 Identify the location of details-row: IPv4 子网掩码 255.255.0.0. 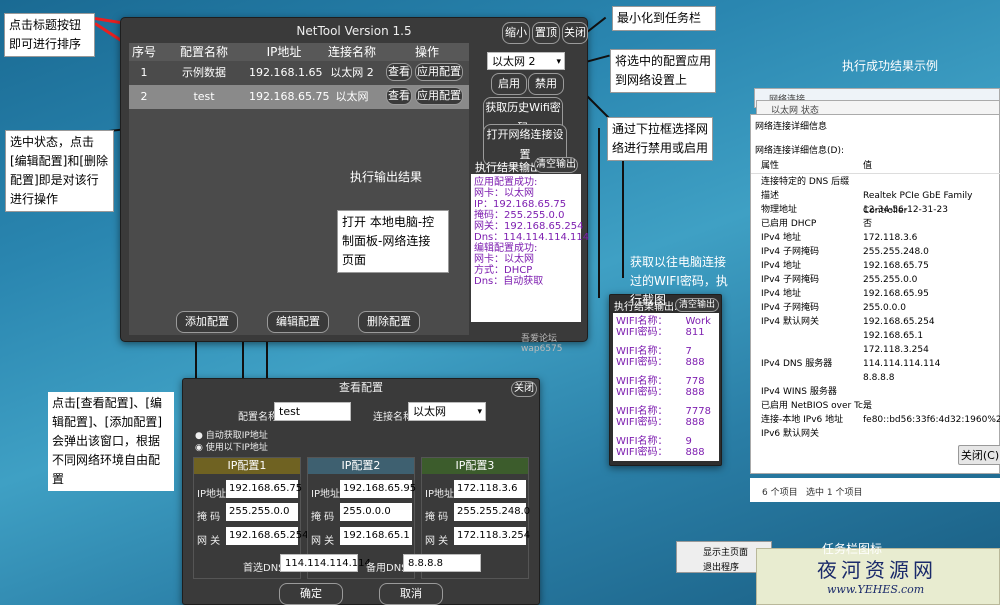
(875, 280).